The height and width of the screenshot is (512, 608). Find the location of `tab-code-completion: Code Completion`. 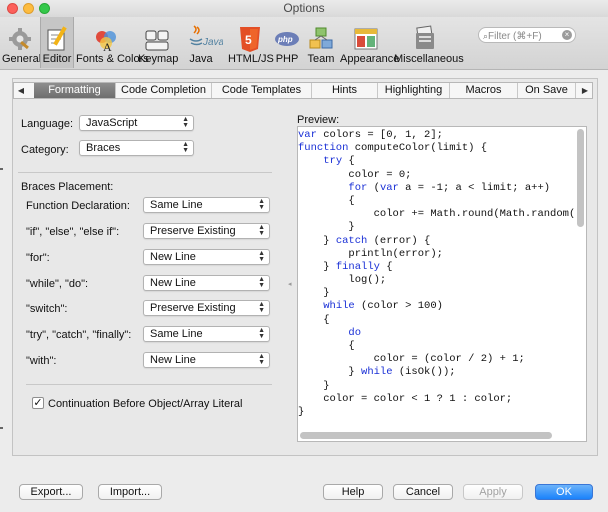

tab-code-completion: Code Completion is located at coordinates (164, 90).